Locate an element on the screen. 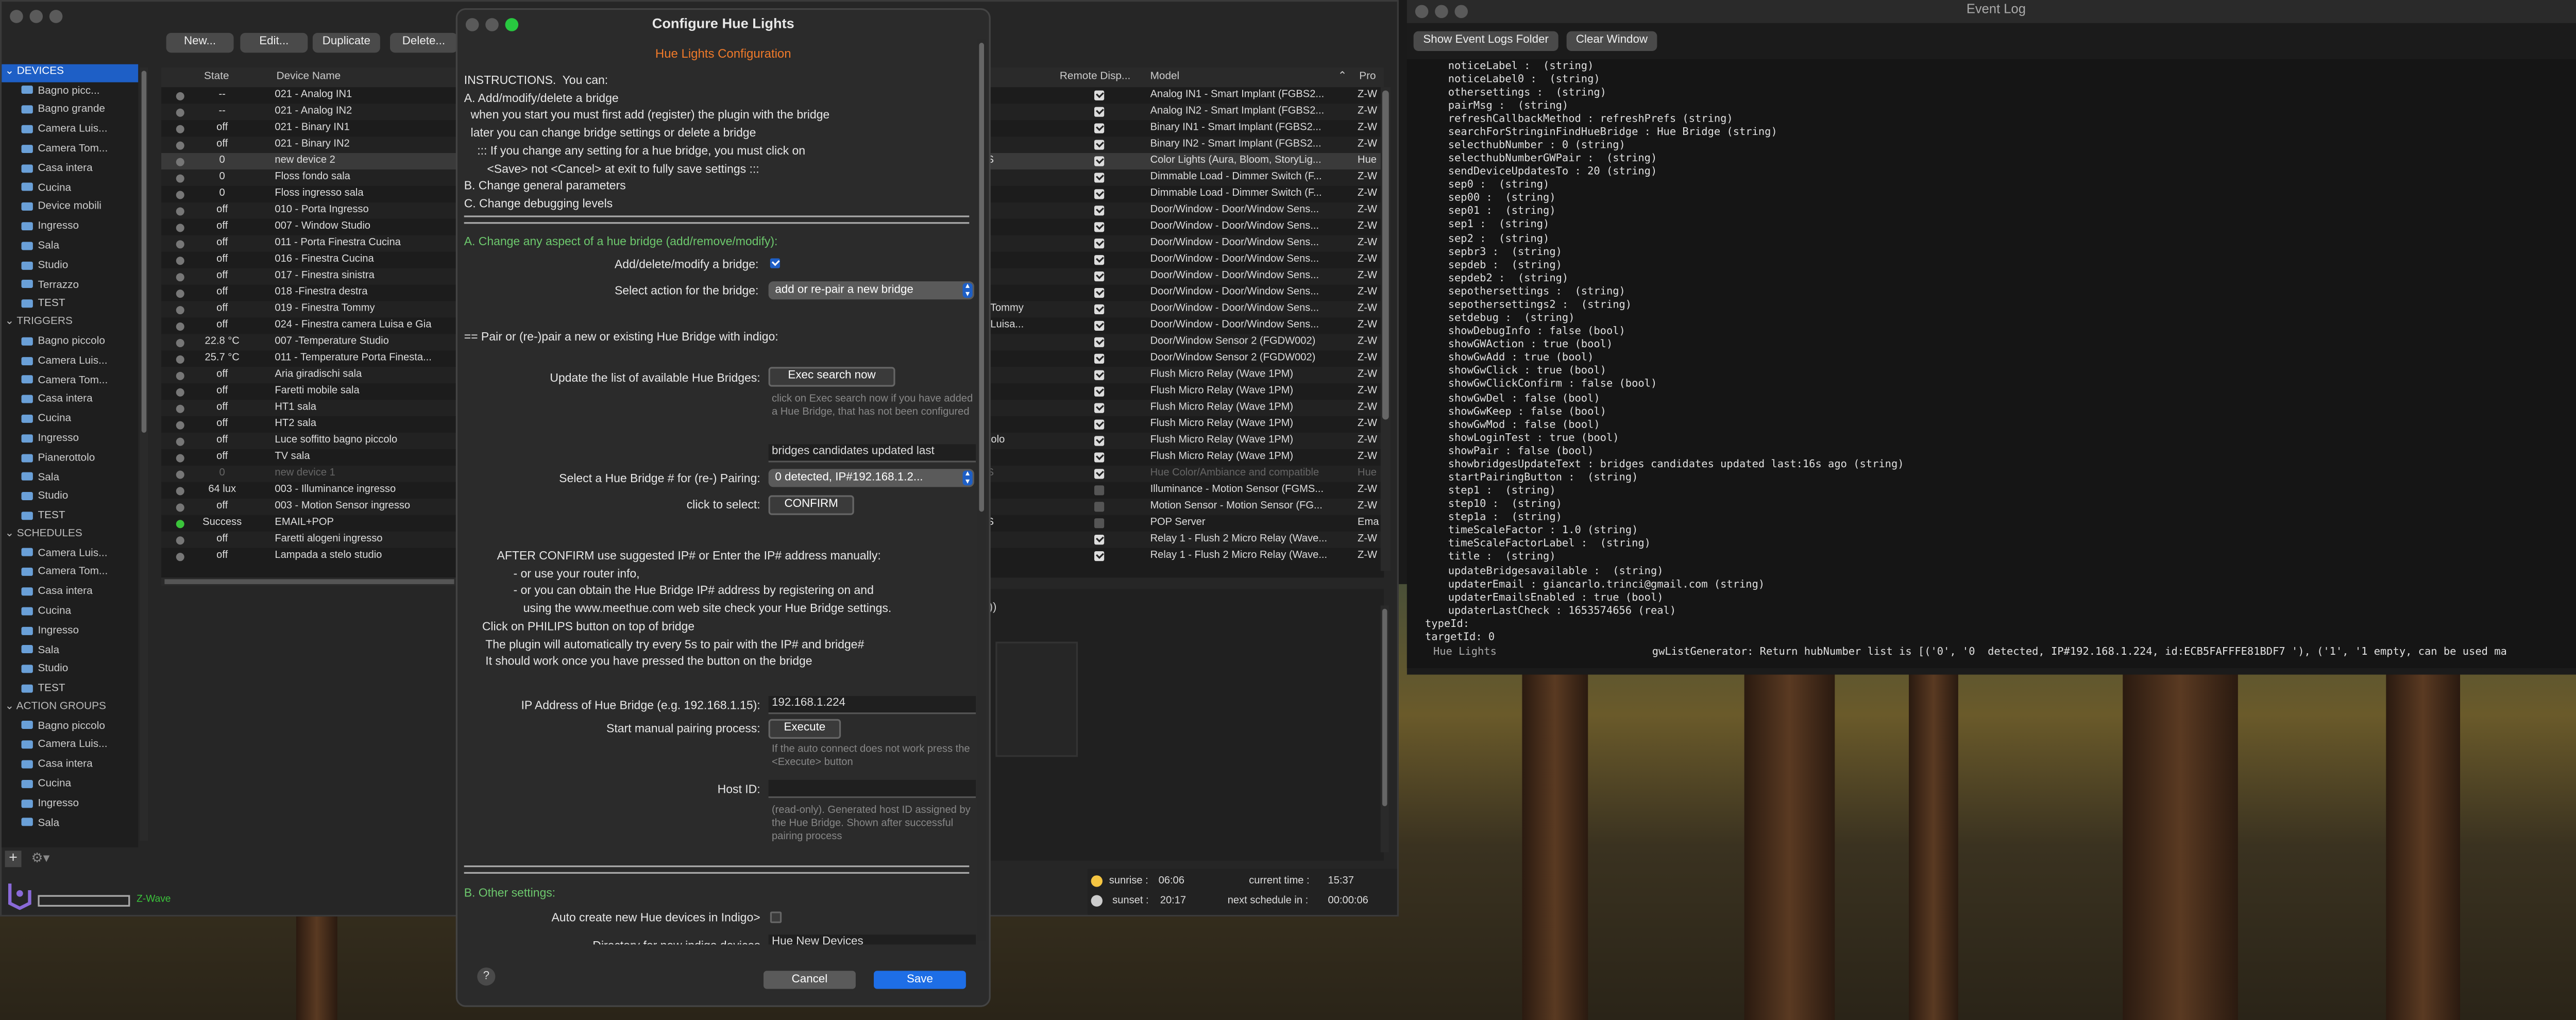 This screenshot has height=1020, width=2576. table-row: off 016 - Finestra Cucina is located at coordinates (309, 260).